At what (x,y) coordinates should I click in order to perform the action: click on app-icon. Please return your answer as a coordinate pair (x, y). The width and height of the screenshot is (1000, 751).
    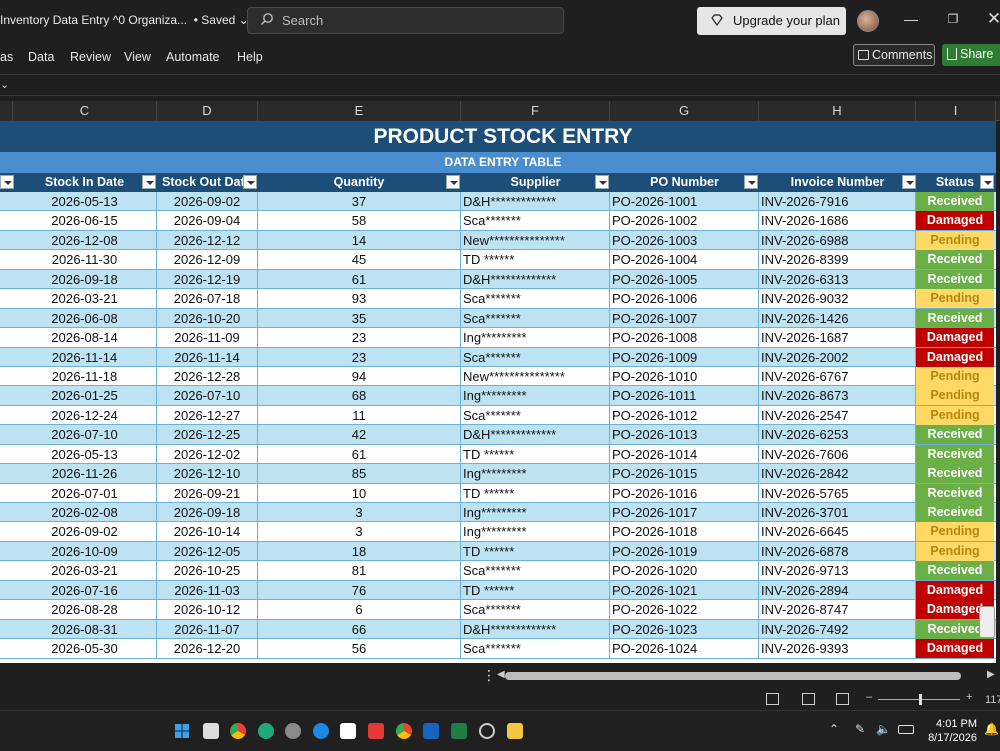
    Looking at the image, I should click on (376, 731).